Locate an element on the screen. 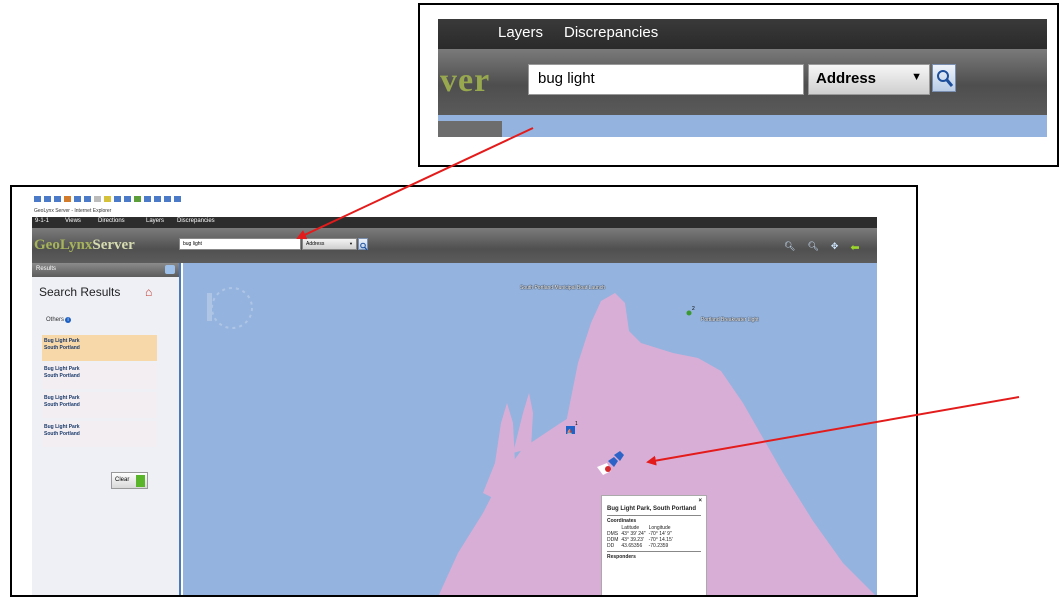  arrow-to-search-box is located at coordinates (415, 183).